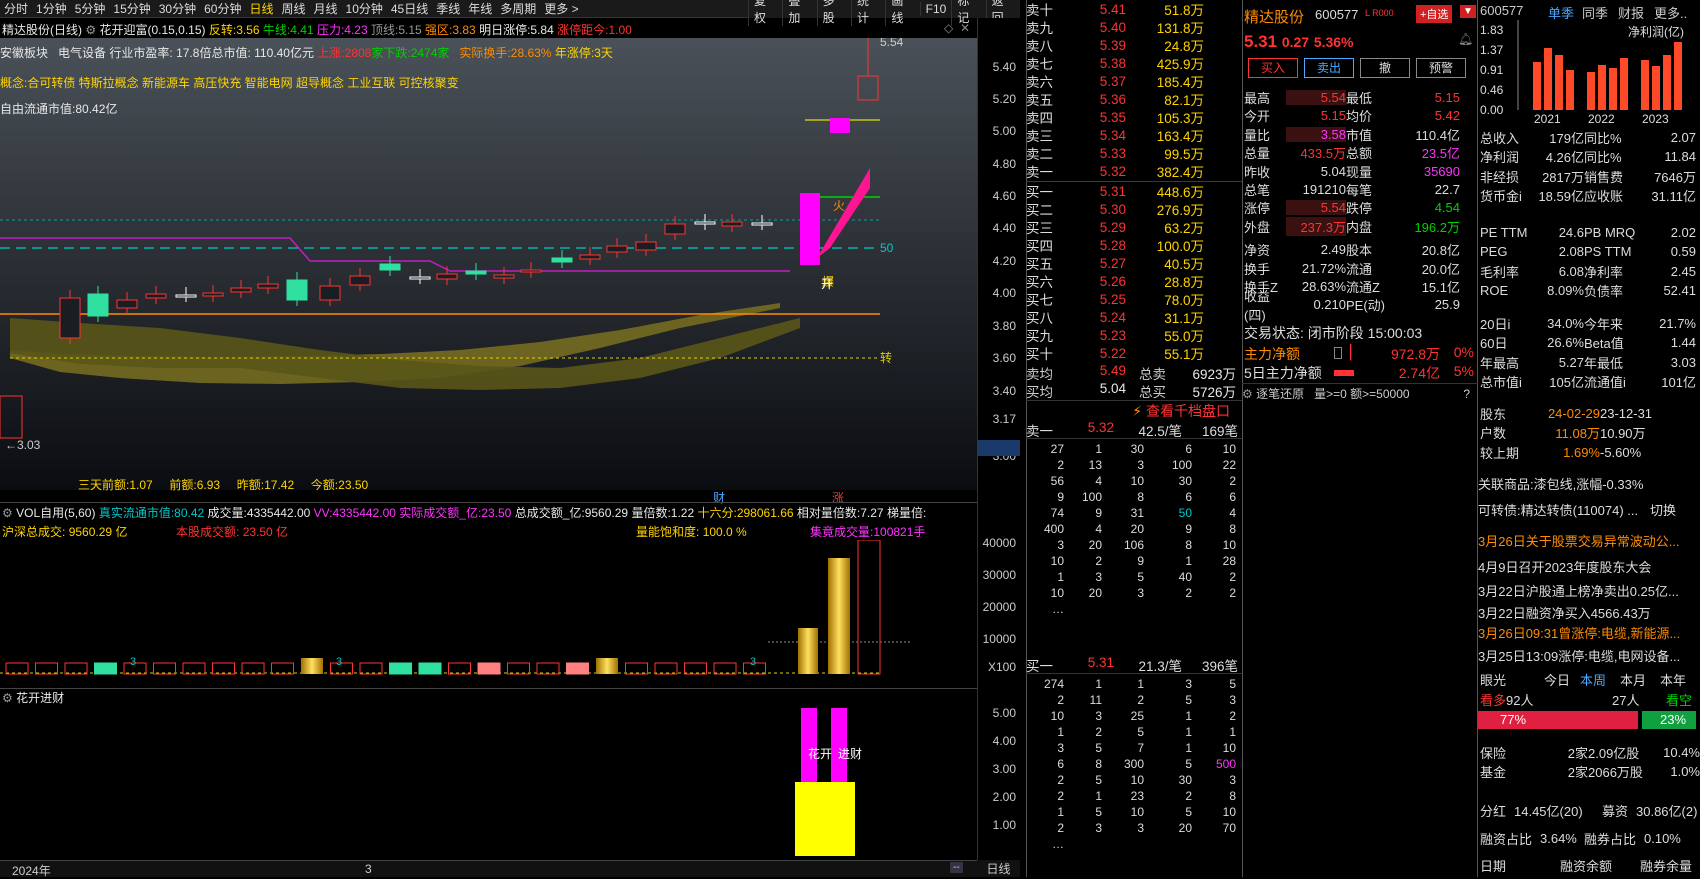 Image resolution: width=1700 pixels, height=879 pixels. I want to click on dropdown-icon: ▼, so click(1468, 11).